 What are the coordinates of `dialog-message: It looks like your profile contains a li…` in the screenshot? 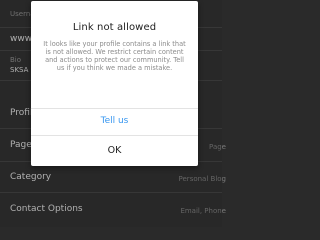 It's located at (114, 56).